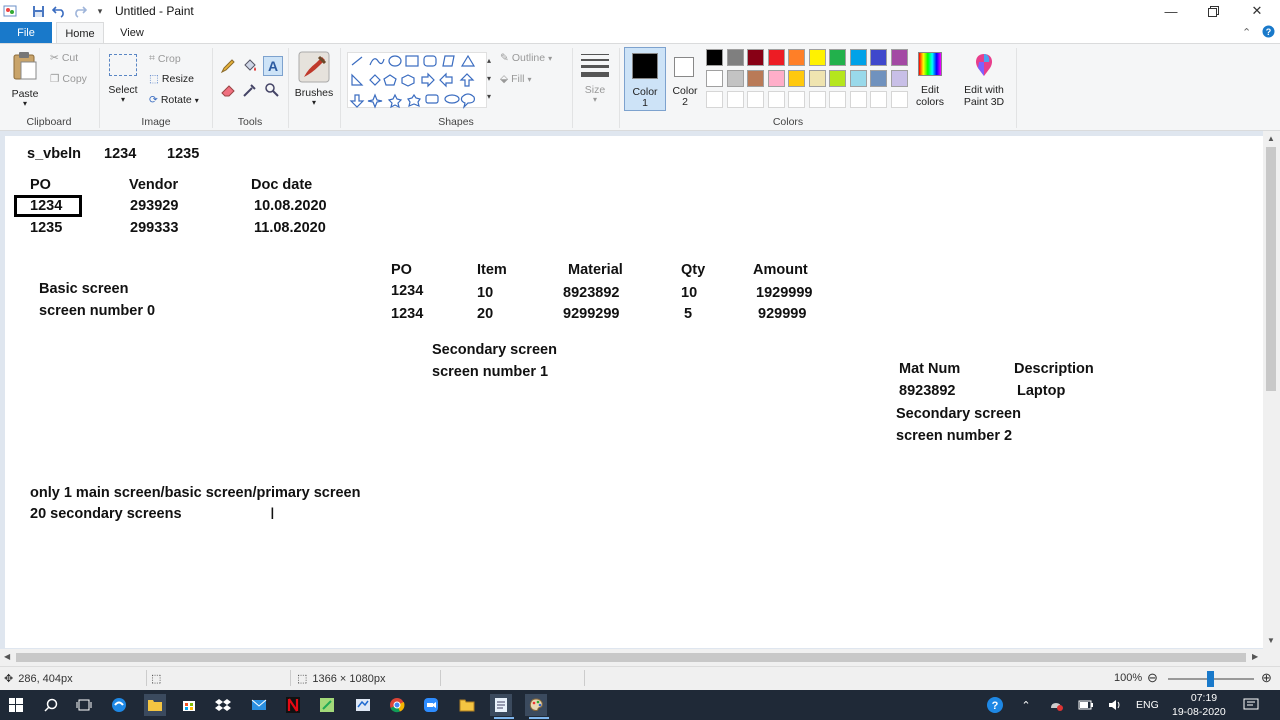  Describe the element at coordinates (293, 705) in the screenshot. I see `netflix-icon` at that location.